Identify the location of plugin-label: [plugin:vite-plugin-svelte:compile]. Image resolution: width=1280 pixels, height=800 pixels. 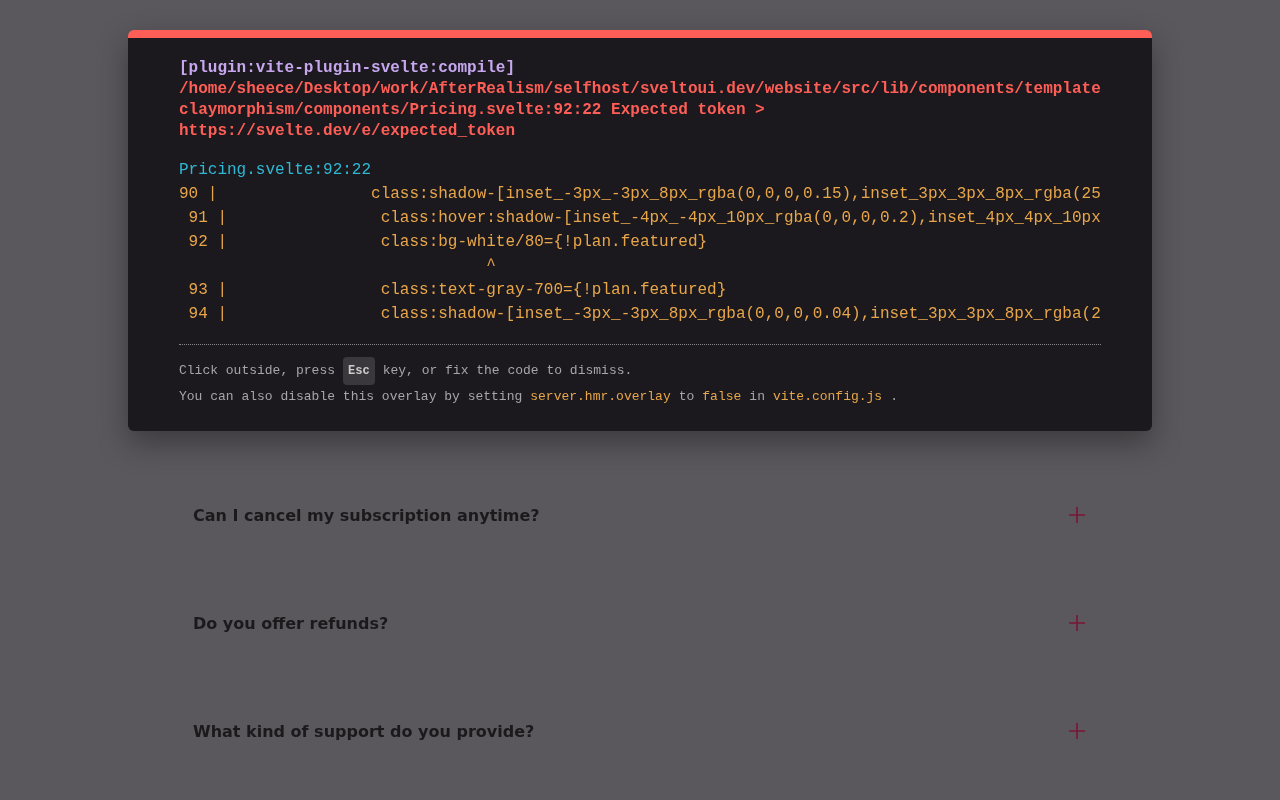
(348, 68).